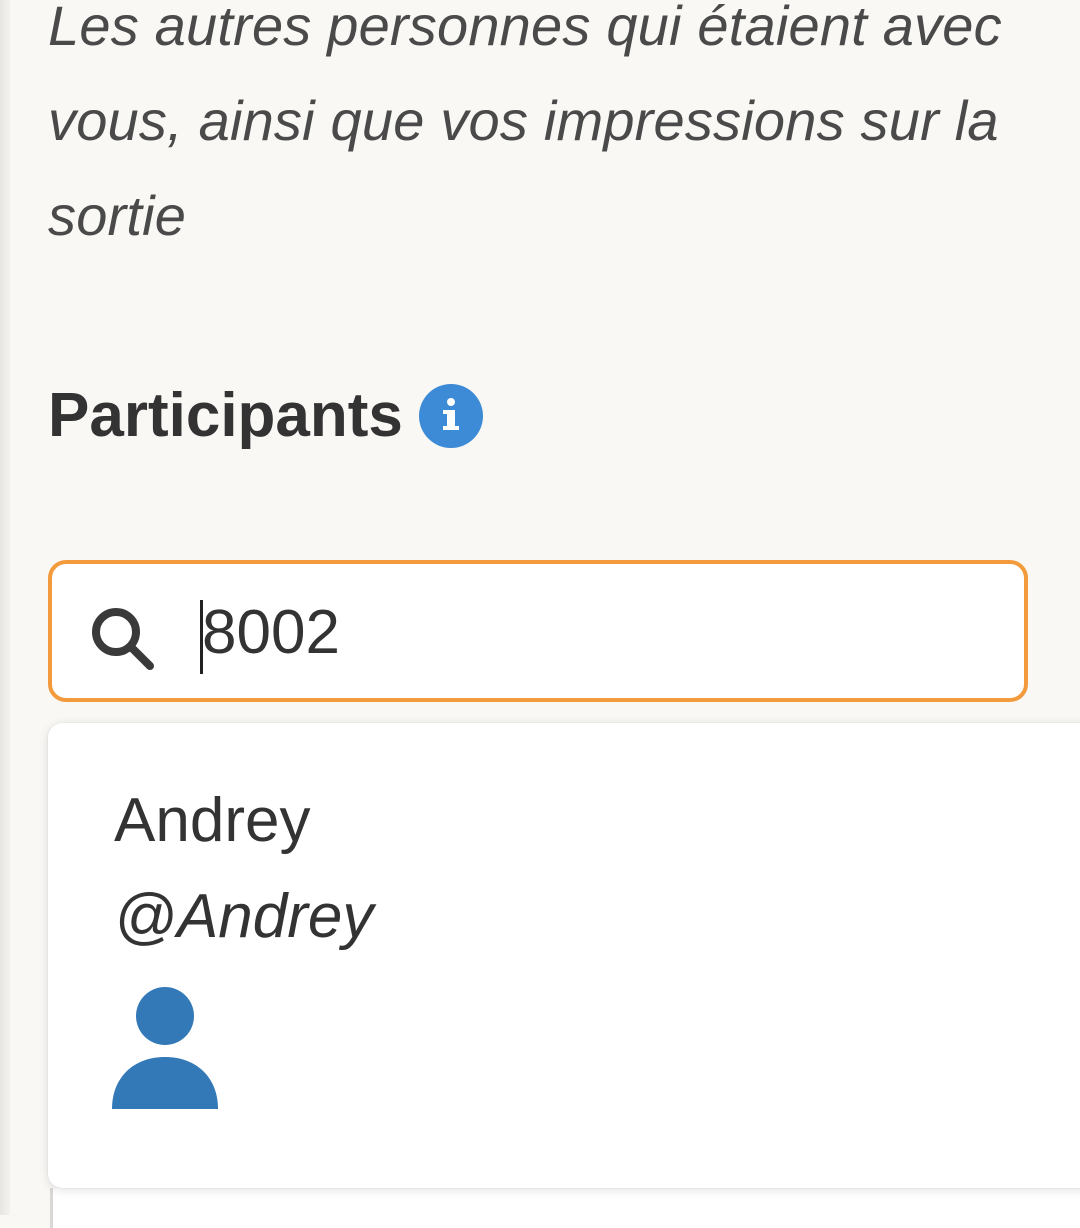 Image resolution: width=1080 pixels, height=1228 pixels. I want to click on result-name: Andrey, so click(212, 820).